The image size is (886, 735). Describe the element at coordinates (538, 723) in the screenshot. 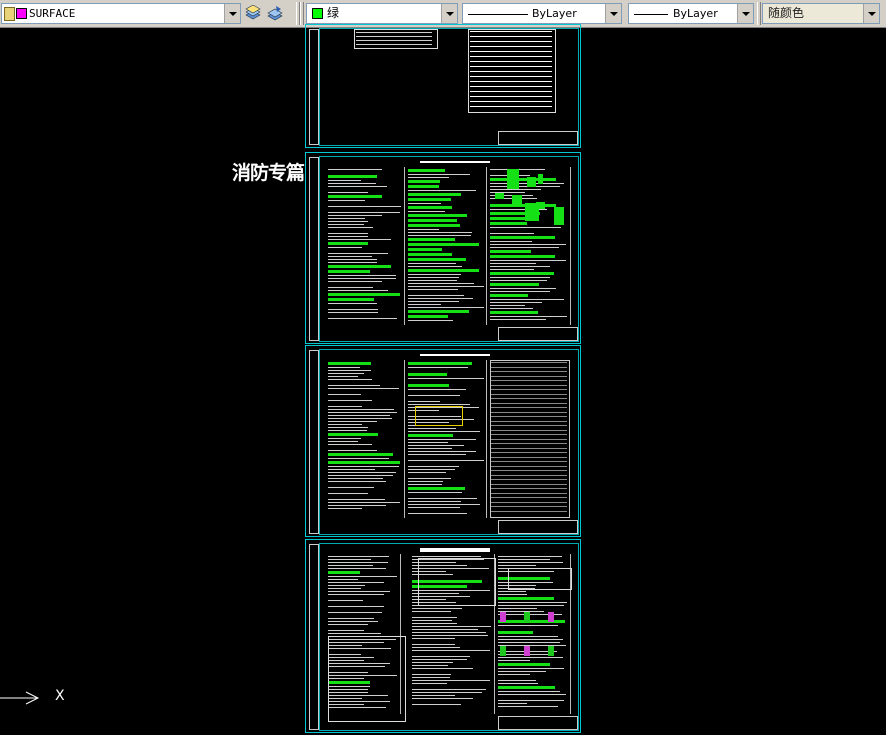

I see `title-block` at that location.